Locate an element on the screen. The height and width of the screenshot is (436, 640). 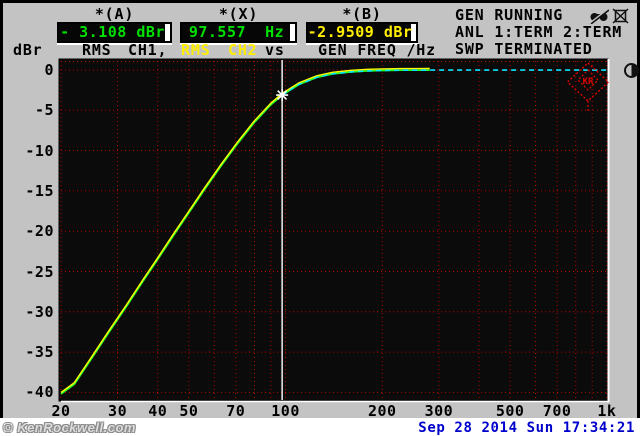
kr-diamond-letters: KR is located at coordinates (588, 82).